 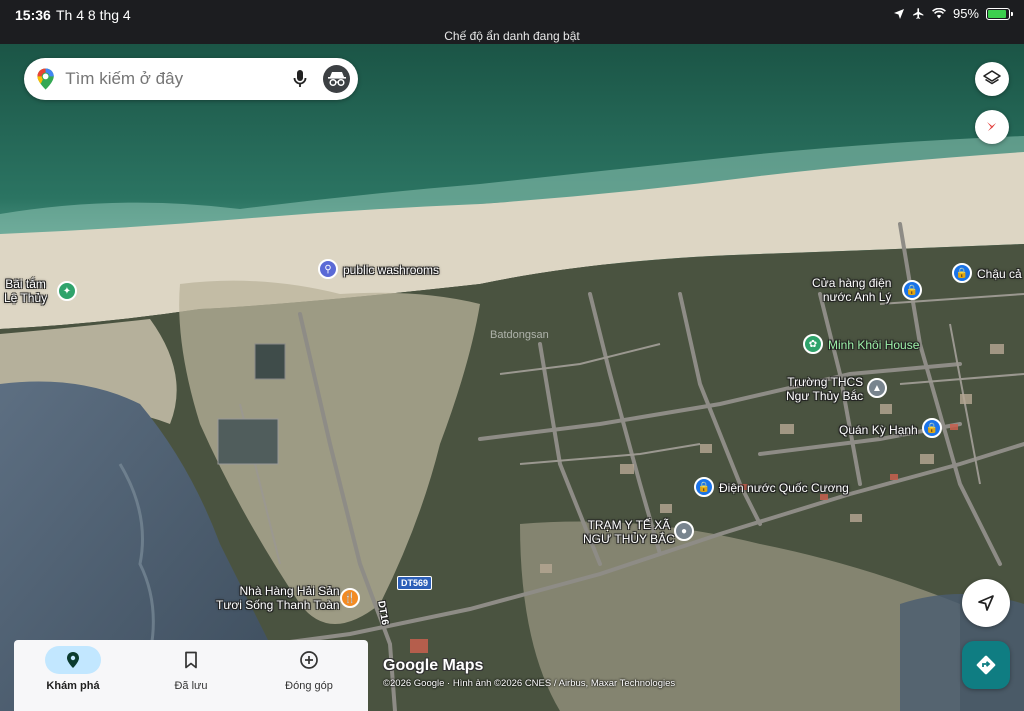 What do you see at coordinates (939, 13) in the screenshot?
I see `wifi-icon` at bounding box center [939, 13].